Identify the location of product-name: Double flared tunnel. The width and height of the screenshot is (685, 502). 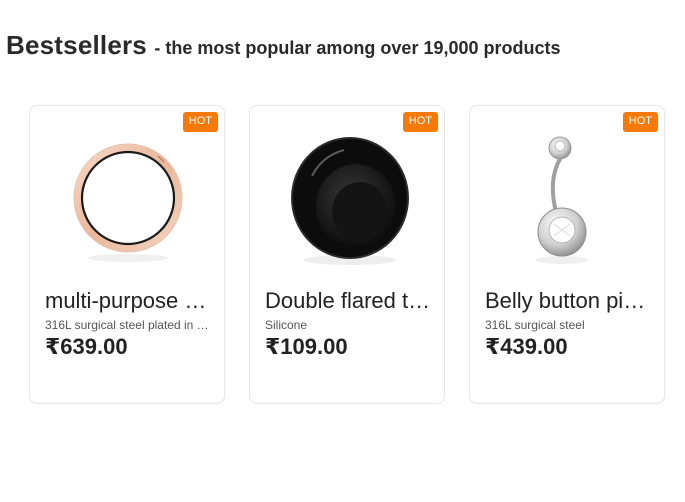
(349, 301).